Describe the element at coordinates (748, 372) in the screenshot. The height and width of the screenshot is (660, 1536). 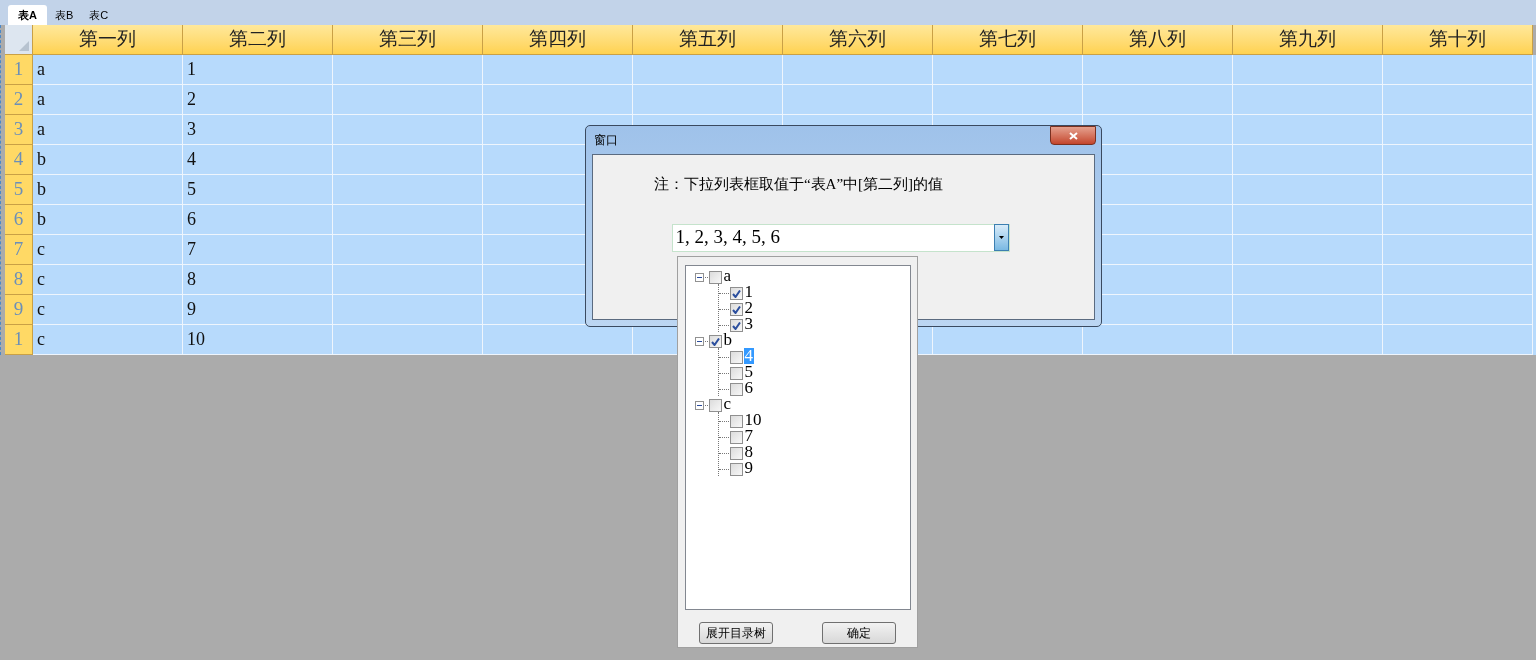
I see `tree-item: 5` at that location.